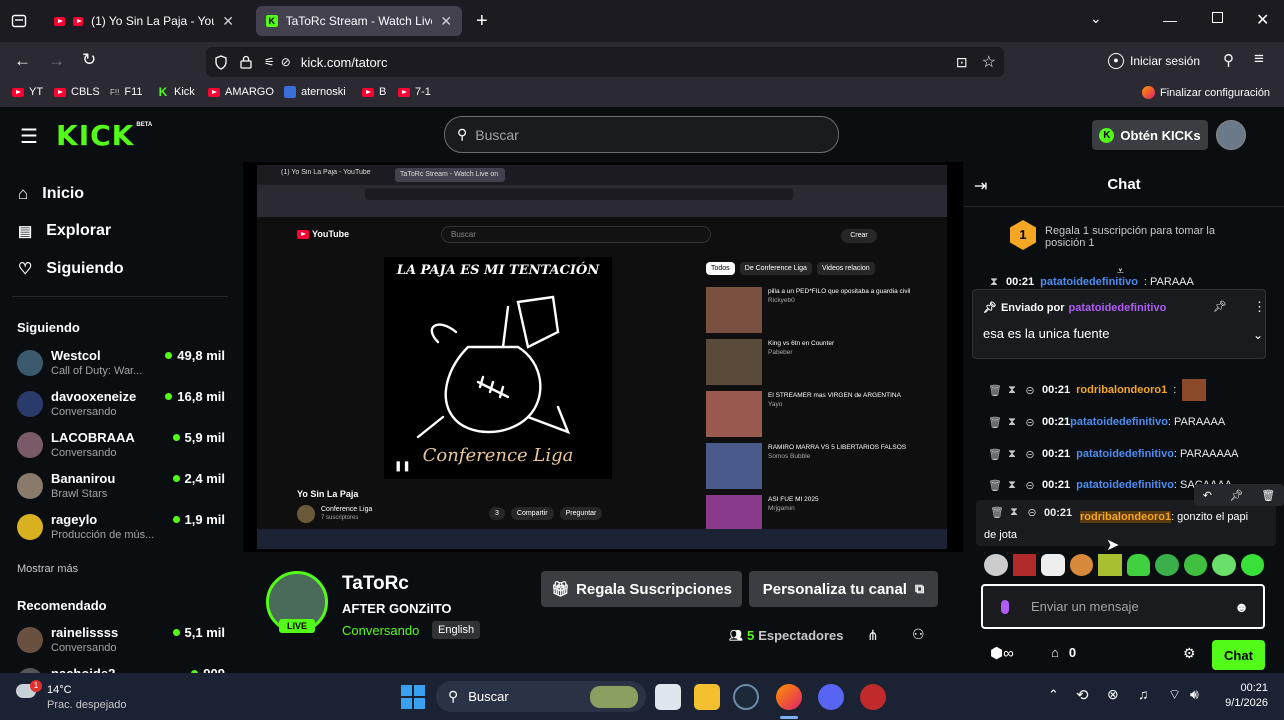 Image resolution: width=1284 pixels, height=720 pixels. Describe the element at coordinates (1231, 135) in the screenshot. I see `user-avatar` at that location.